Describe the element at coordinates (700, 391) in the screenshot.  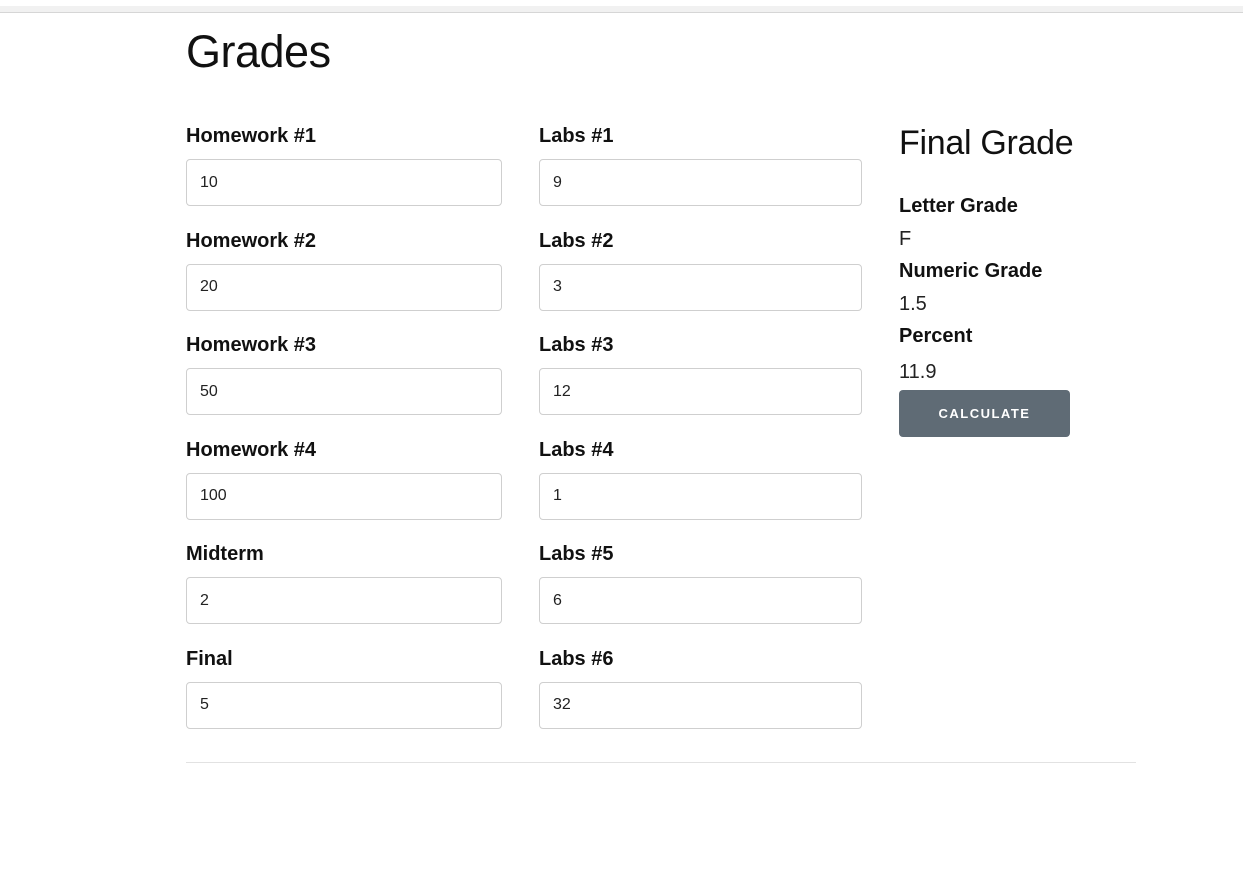
I see `labs-3-input` at that location.